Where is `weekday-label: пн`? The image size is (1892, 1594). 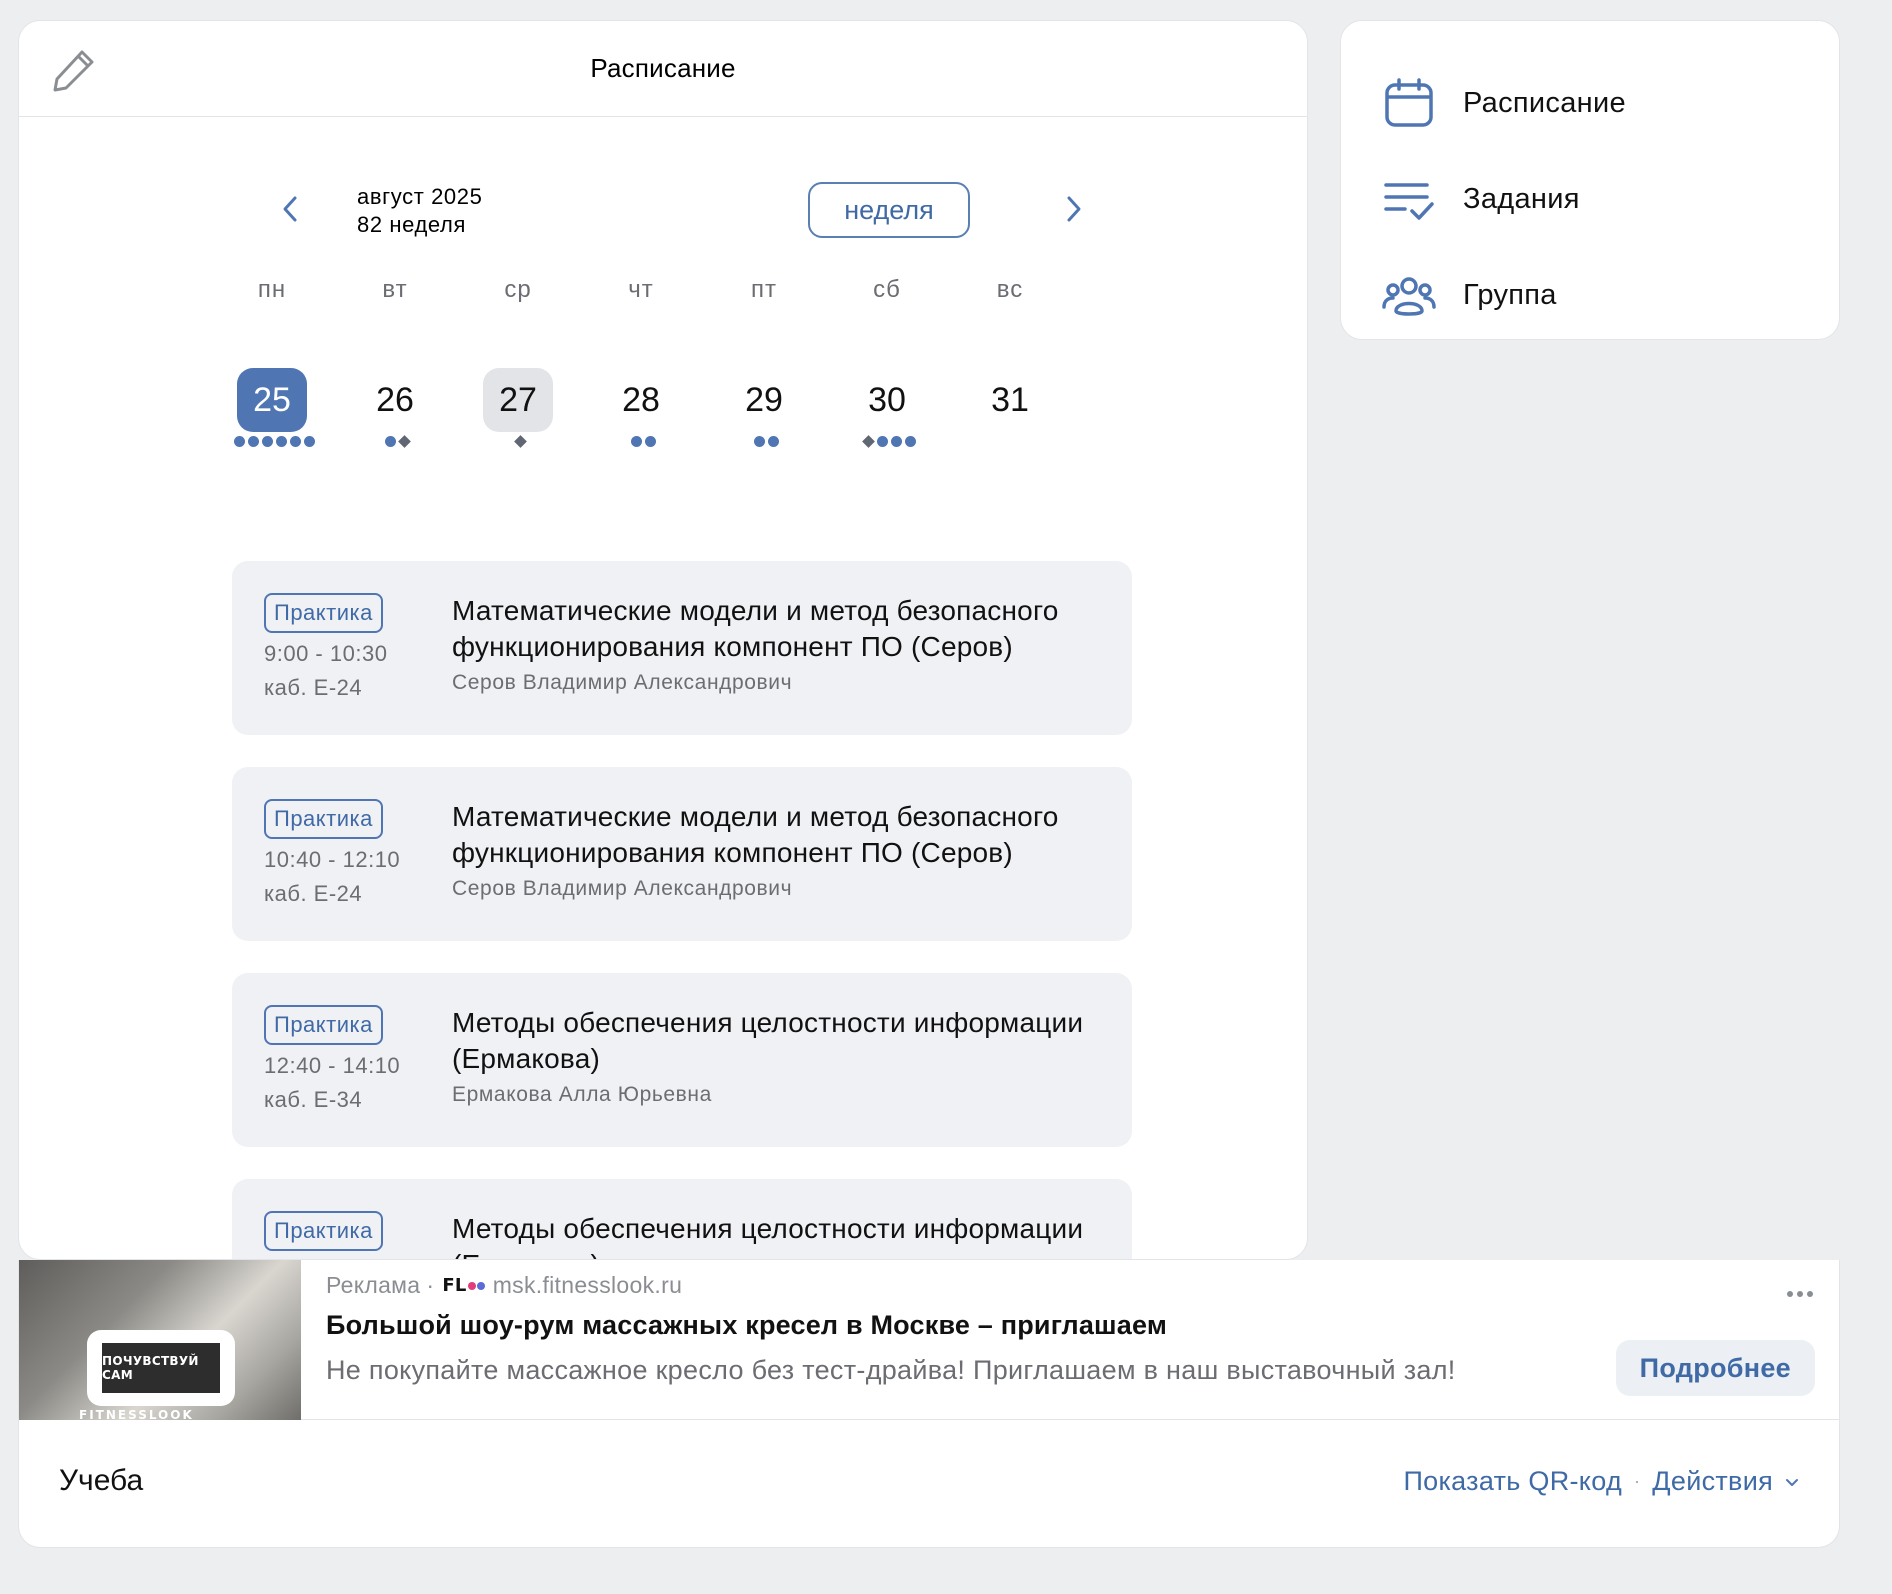 weekday-label: пн is located at coordinates (272, 289).